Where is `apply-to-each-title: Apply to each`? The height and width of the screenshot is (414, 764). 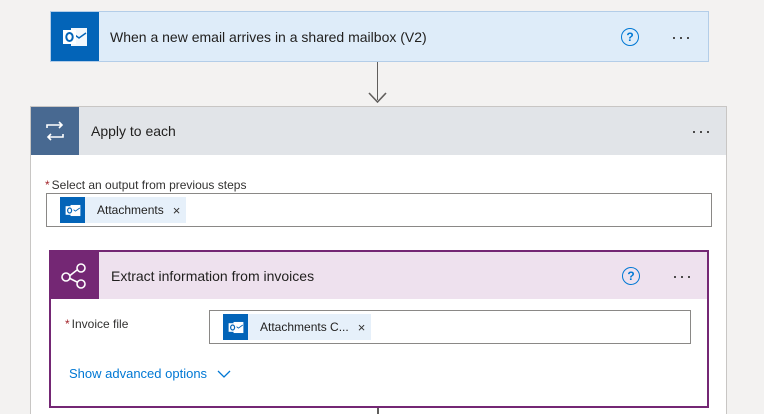 apply-to-each-title: Apply to each is located at coordinates (133, 131).